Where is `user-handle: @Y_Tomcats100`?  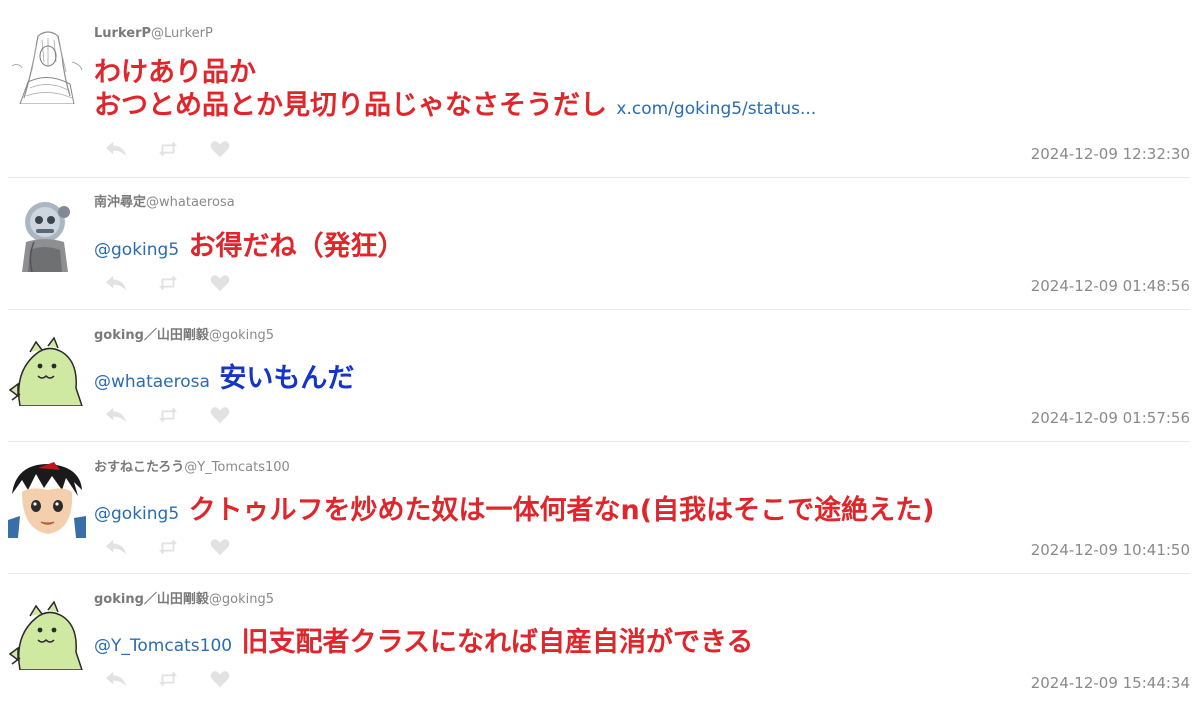
user-handle: @Y_Tomcats100 is located at coordinates (237, 467).